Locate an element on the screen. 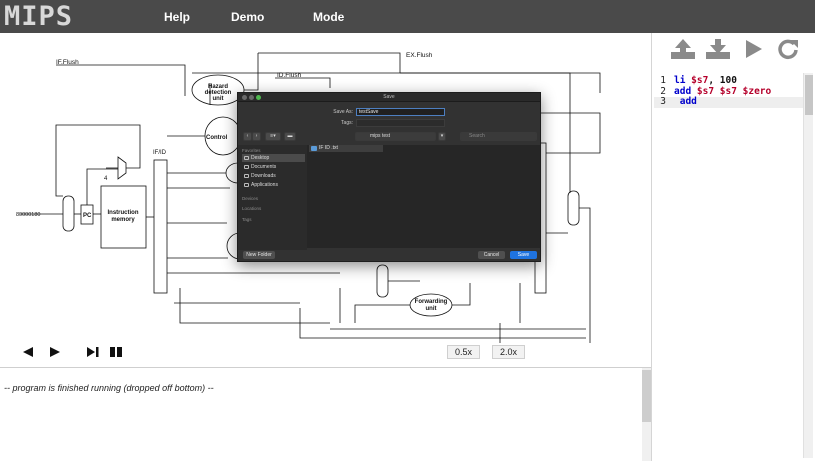 This screenshot has height=461, width=815. pause-icon is located at coordinates (116, 352).